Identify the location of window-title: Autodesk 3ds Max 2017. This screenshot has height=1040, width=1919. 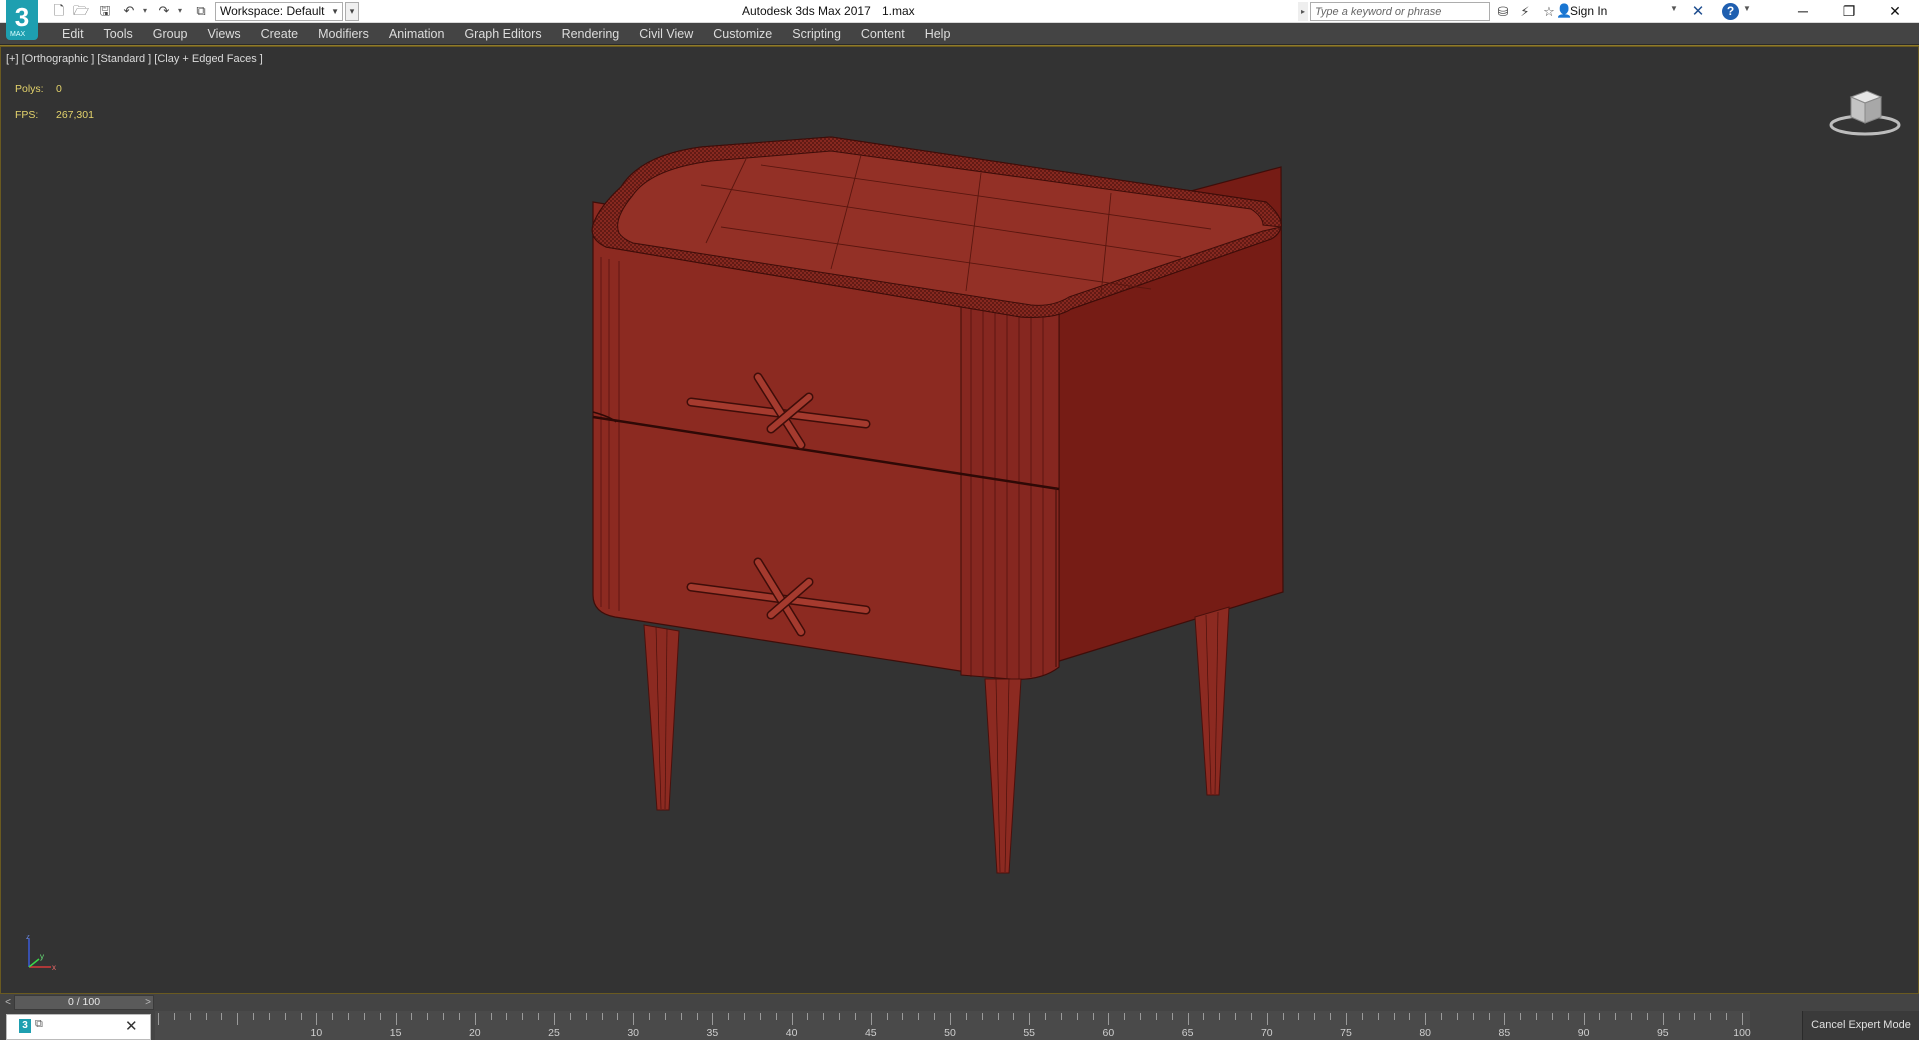
(806, 11).